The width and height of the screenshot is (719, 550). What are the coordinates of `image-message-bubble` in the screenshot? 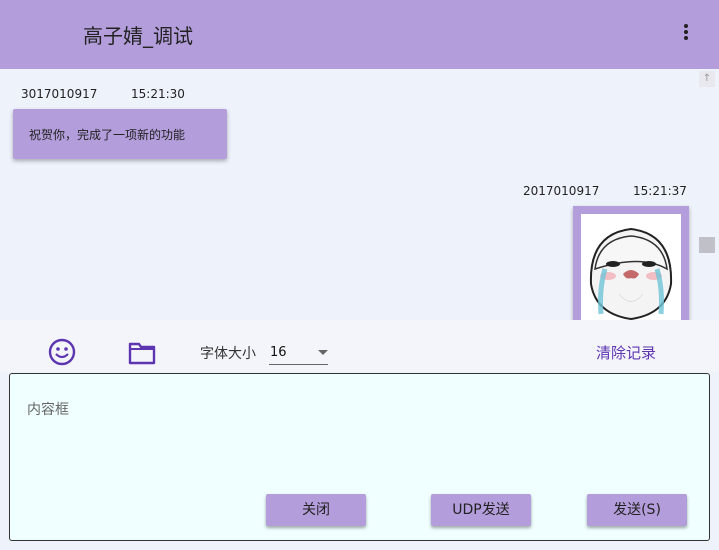 It's located at (631, 263).